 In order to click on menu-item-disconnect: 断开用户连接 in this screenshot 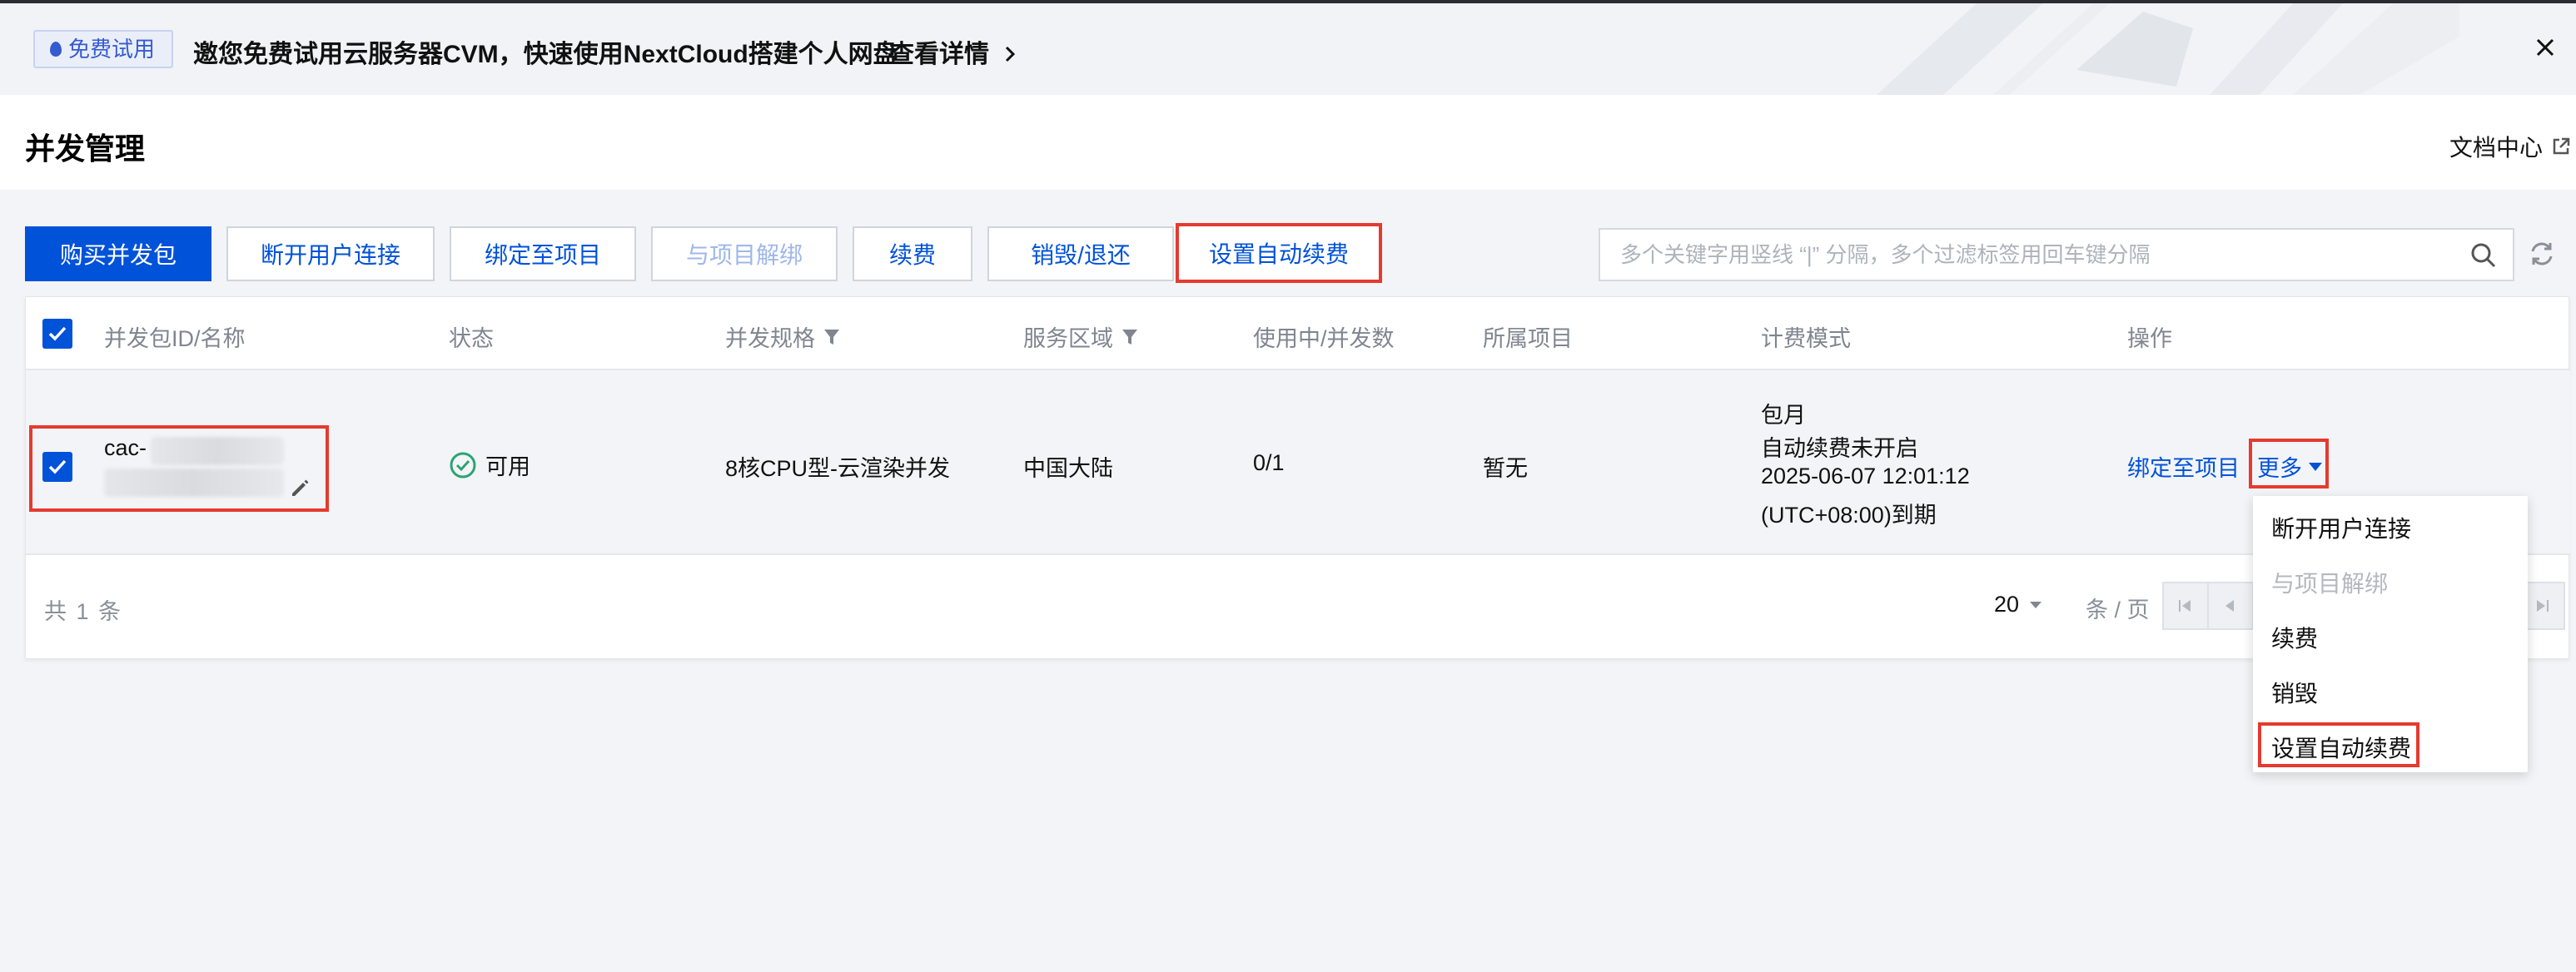, I will do `click(2341, 527)`.